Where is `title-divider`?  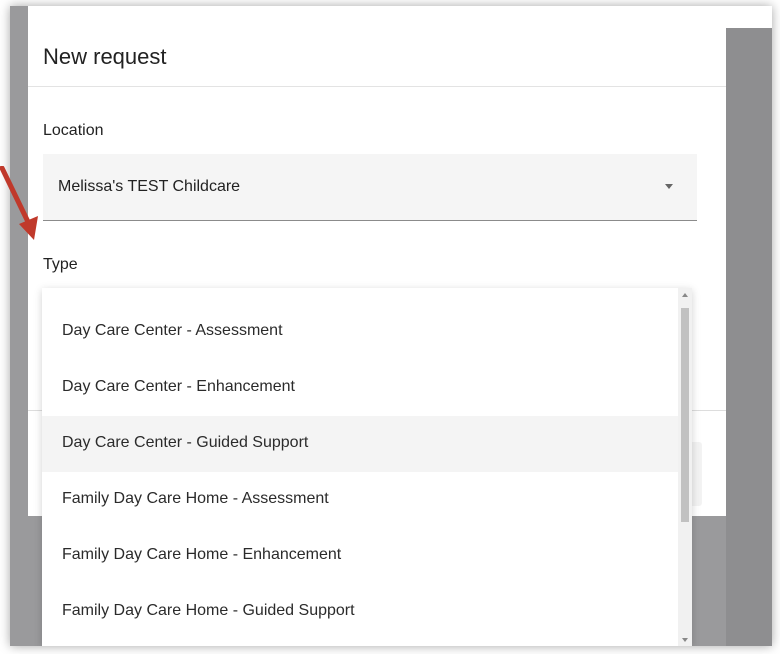 title-divider is located at coordinates (377, 86).